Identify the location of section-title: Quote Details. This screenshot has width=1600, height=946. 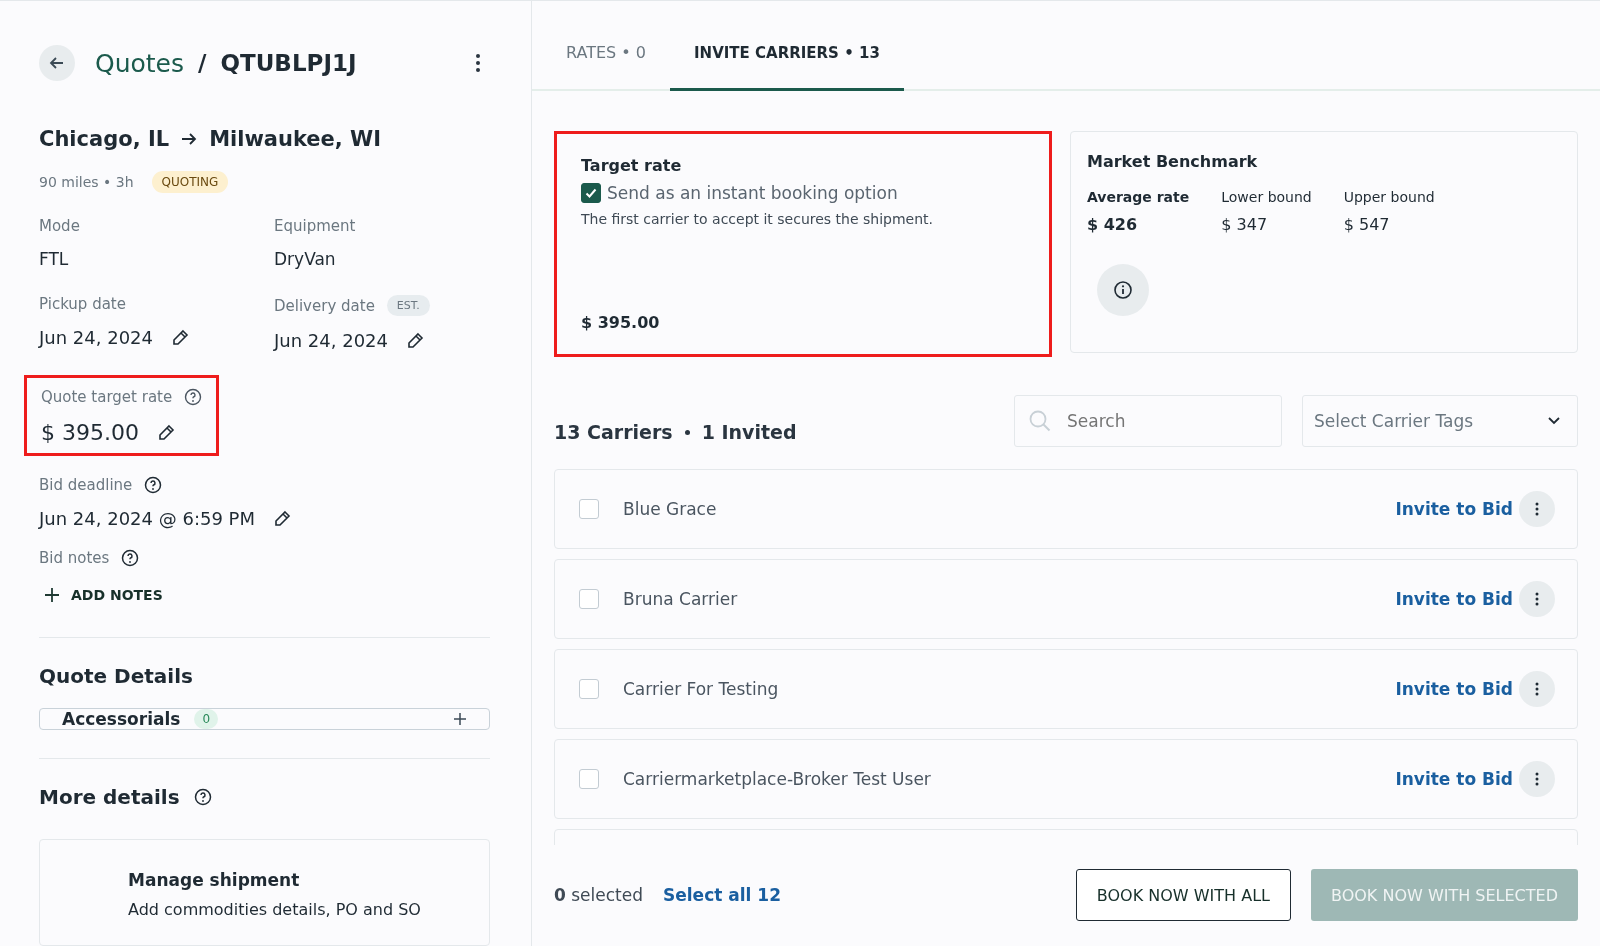
(116, 676).